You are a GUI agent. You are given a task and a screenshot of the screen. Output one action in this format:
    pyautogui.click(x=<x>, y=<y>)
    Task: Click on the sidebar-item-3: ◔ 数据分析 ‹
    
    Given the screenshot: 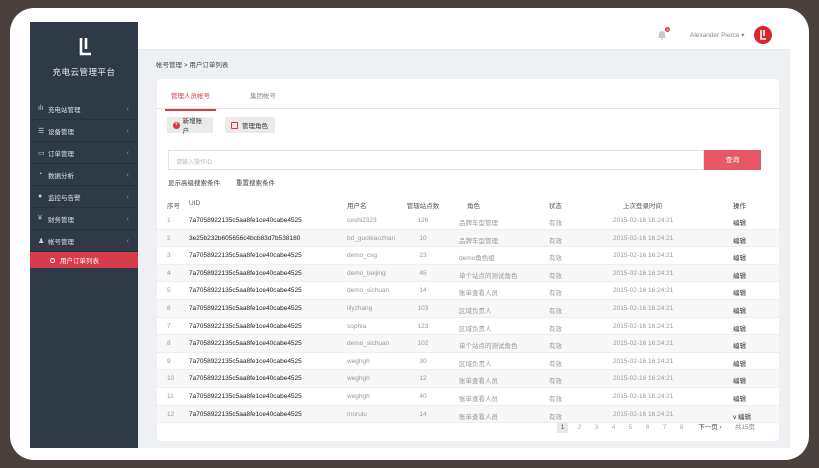 What is the action you would take?
    pyautogui.click(x=84, y=175)
    